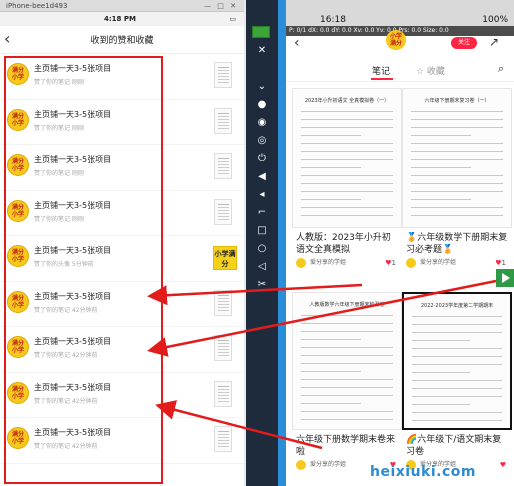 The width and height of the screenshot is (514, 486). Describe the element at coordinates (347, 158) in the screenshot. I see `note-cover: 2023年小升初语文 全真模拟卷（一）` at that location.